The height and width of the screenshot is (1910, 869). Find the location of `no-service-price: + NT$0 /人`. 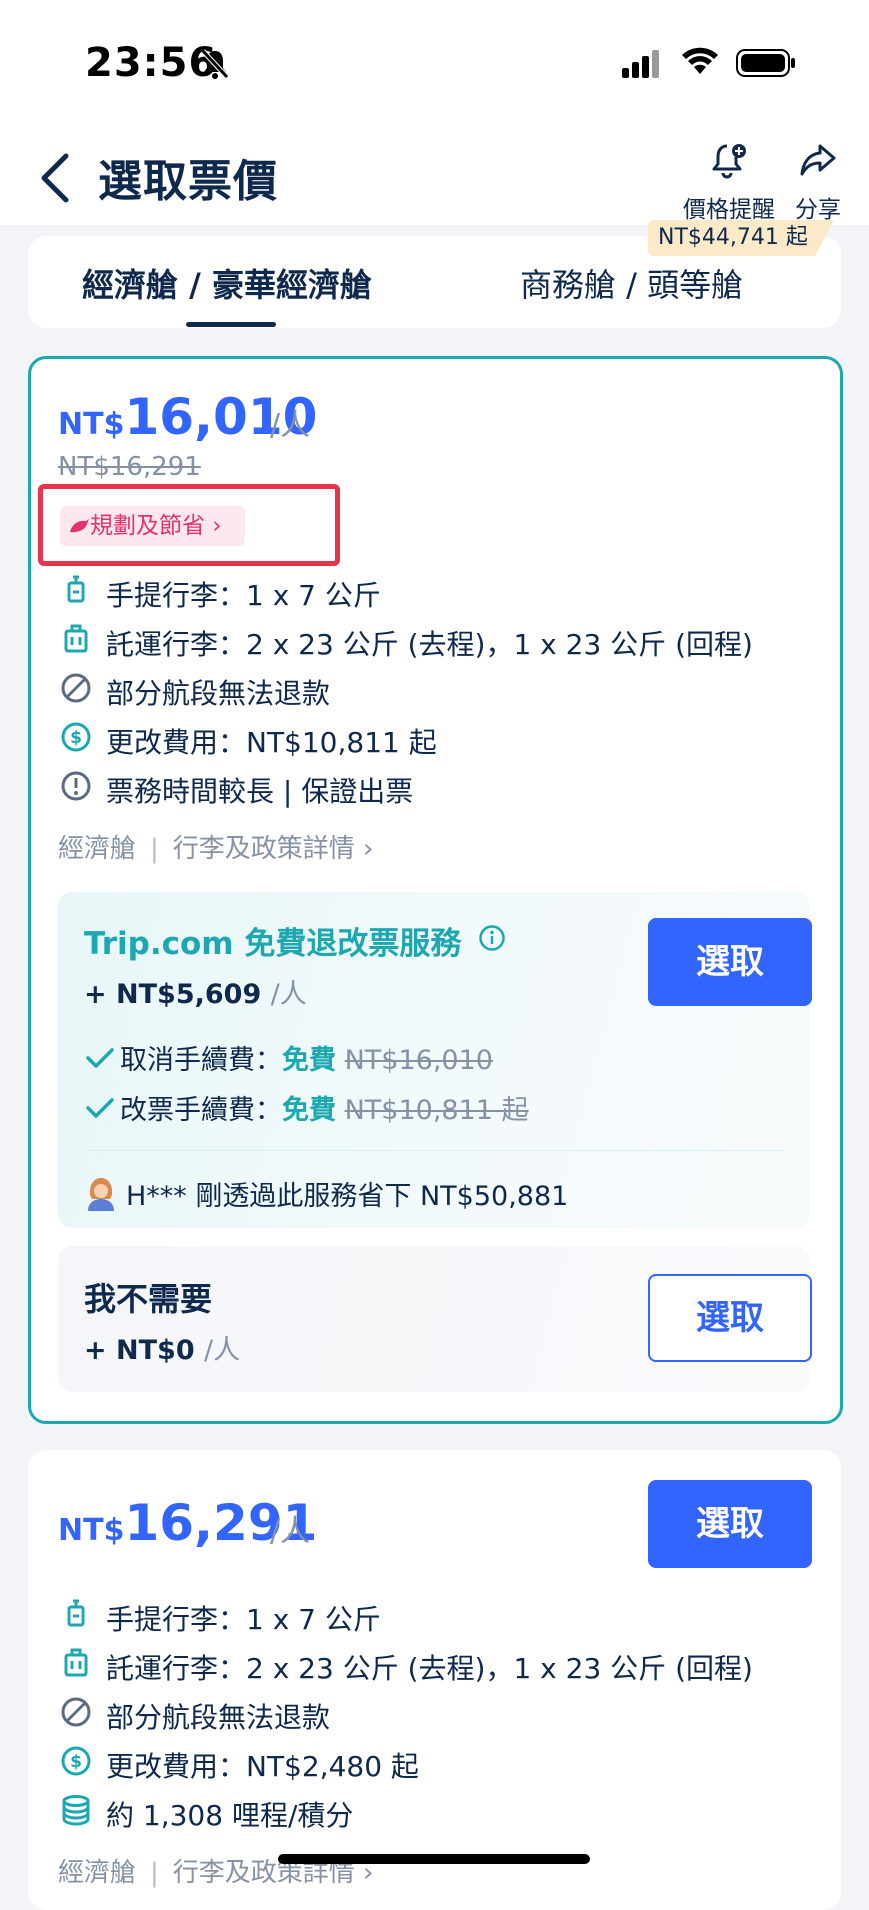

no-service-price: + NT$0 /人 is located at coordinates (162, 1347).